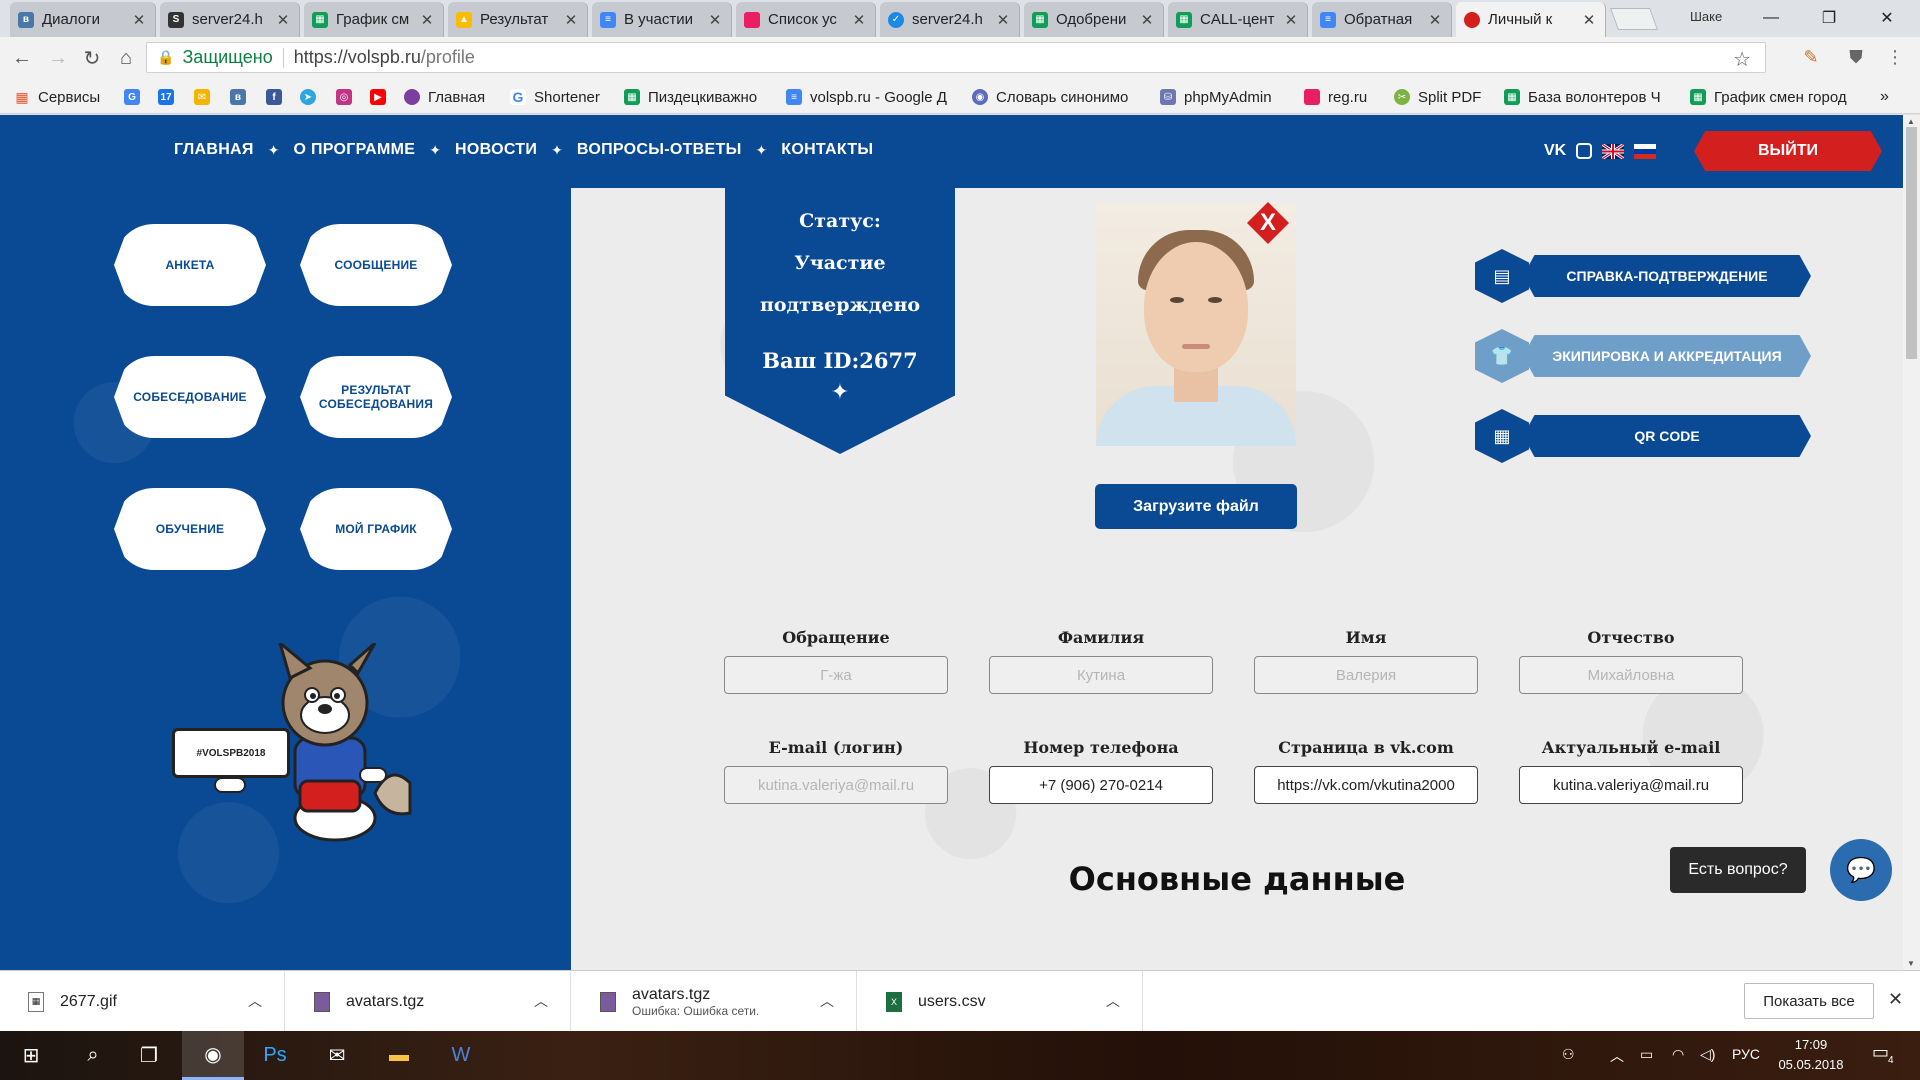  I want to click on bookmark-shortener: G Shortener, so click(555, 97).